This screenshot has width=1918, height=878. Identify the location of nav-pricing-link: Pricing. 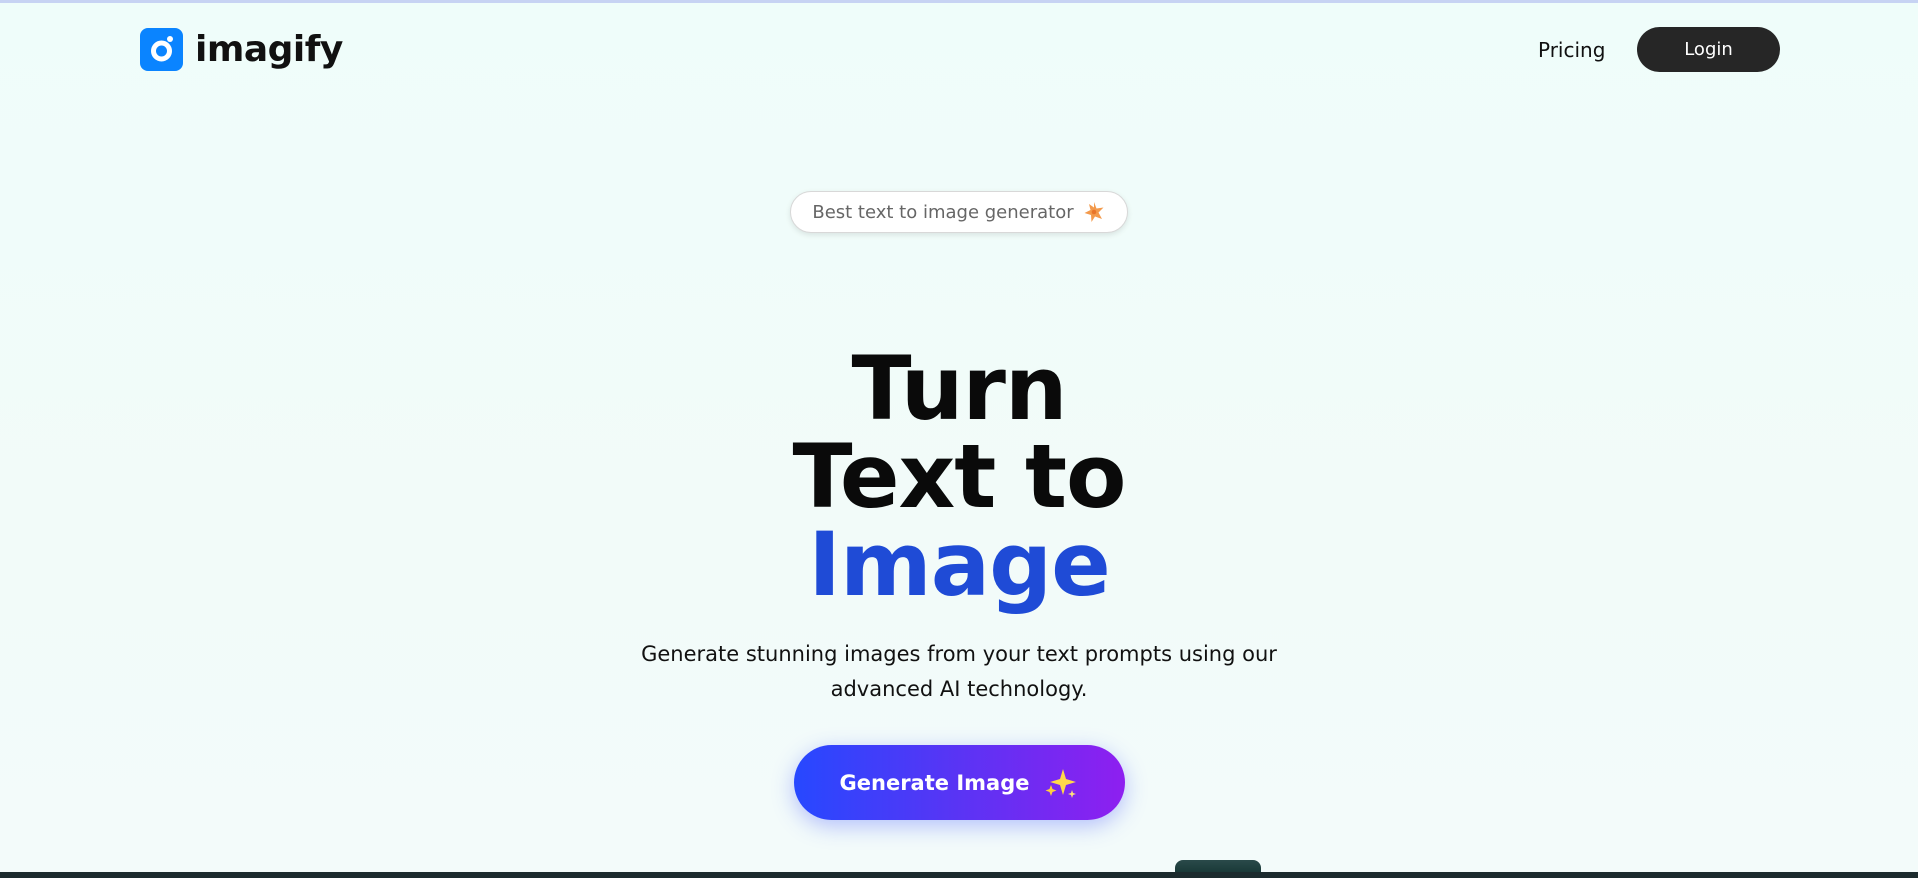
(1571, 50).